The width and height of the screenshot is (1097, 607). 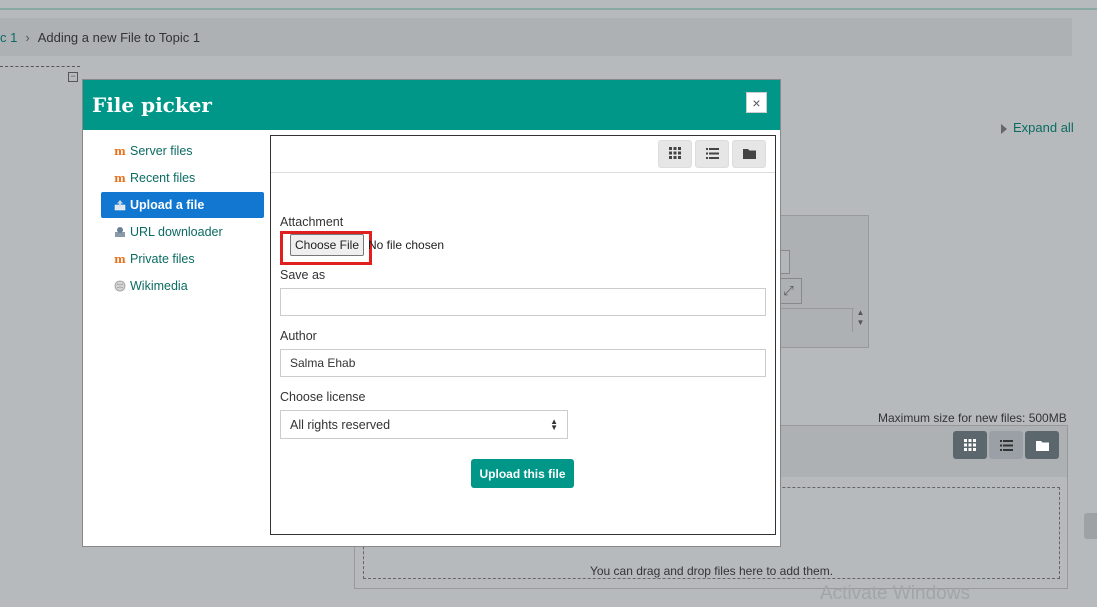 I want to click on breadcrumb: c 1 › Adding a new File to Topic 1, so click(x=536, y=37).